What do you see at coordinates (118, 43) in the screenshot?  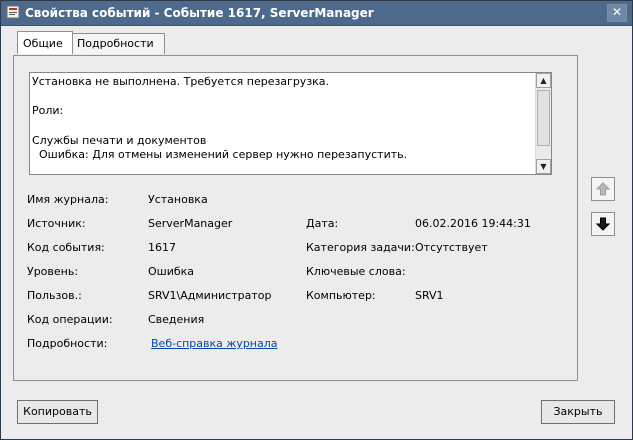 I see `tab-details: Подробности` at bounding box center [118, 43].